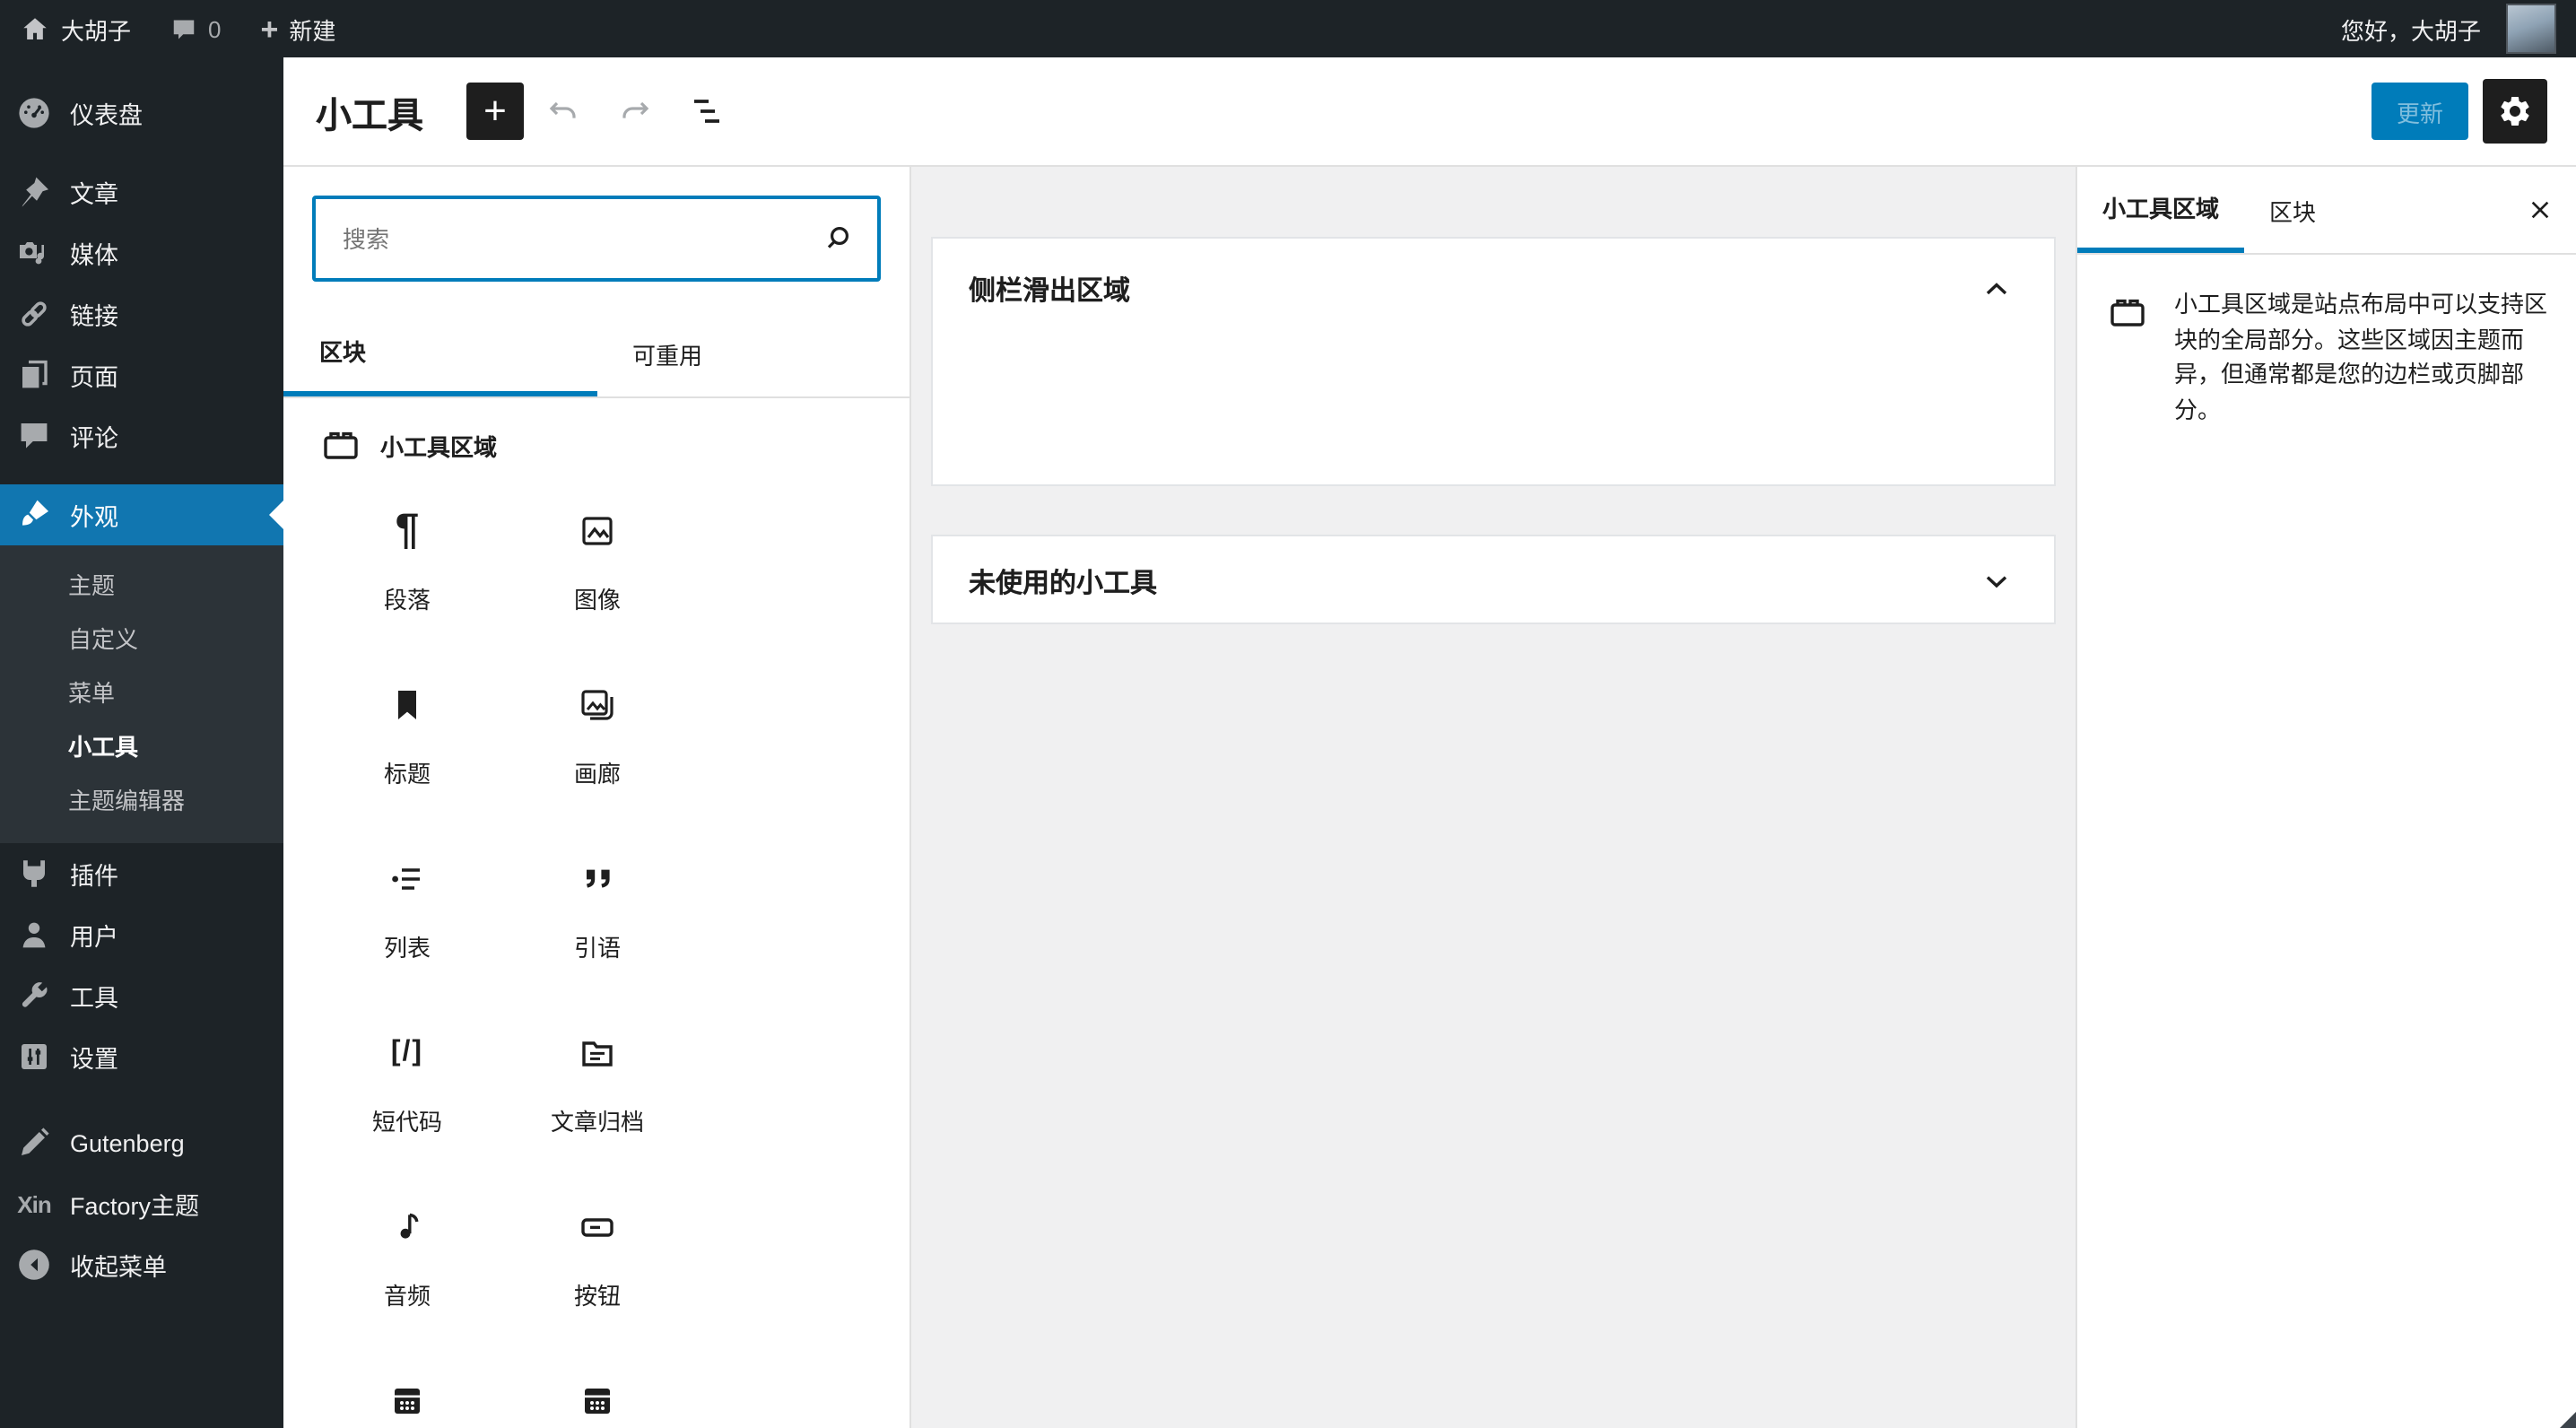 The width and height of the screenshot is (2576, 1428). Describe the element at coordinates (597, 1260) in the screenshot. I see `block-item-按钮: 按钮` at that location.